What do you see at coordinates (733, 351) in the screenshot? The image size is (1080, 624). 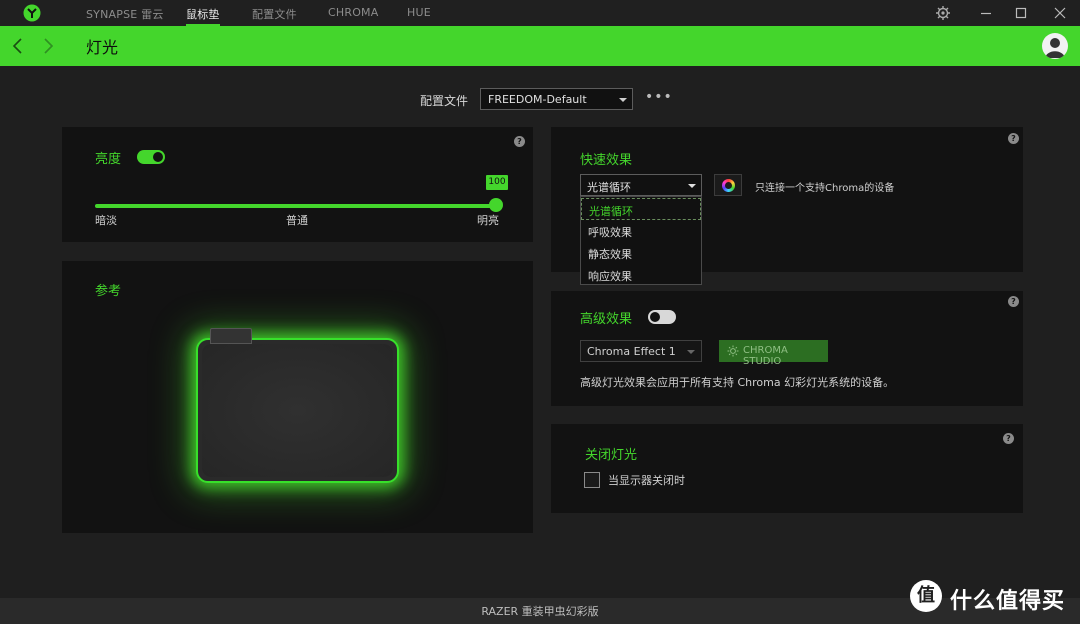 I see `sun-icon` at bounding box center [733, 351].